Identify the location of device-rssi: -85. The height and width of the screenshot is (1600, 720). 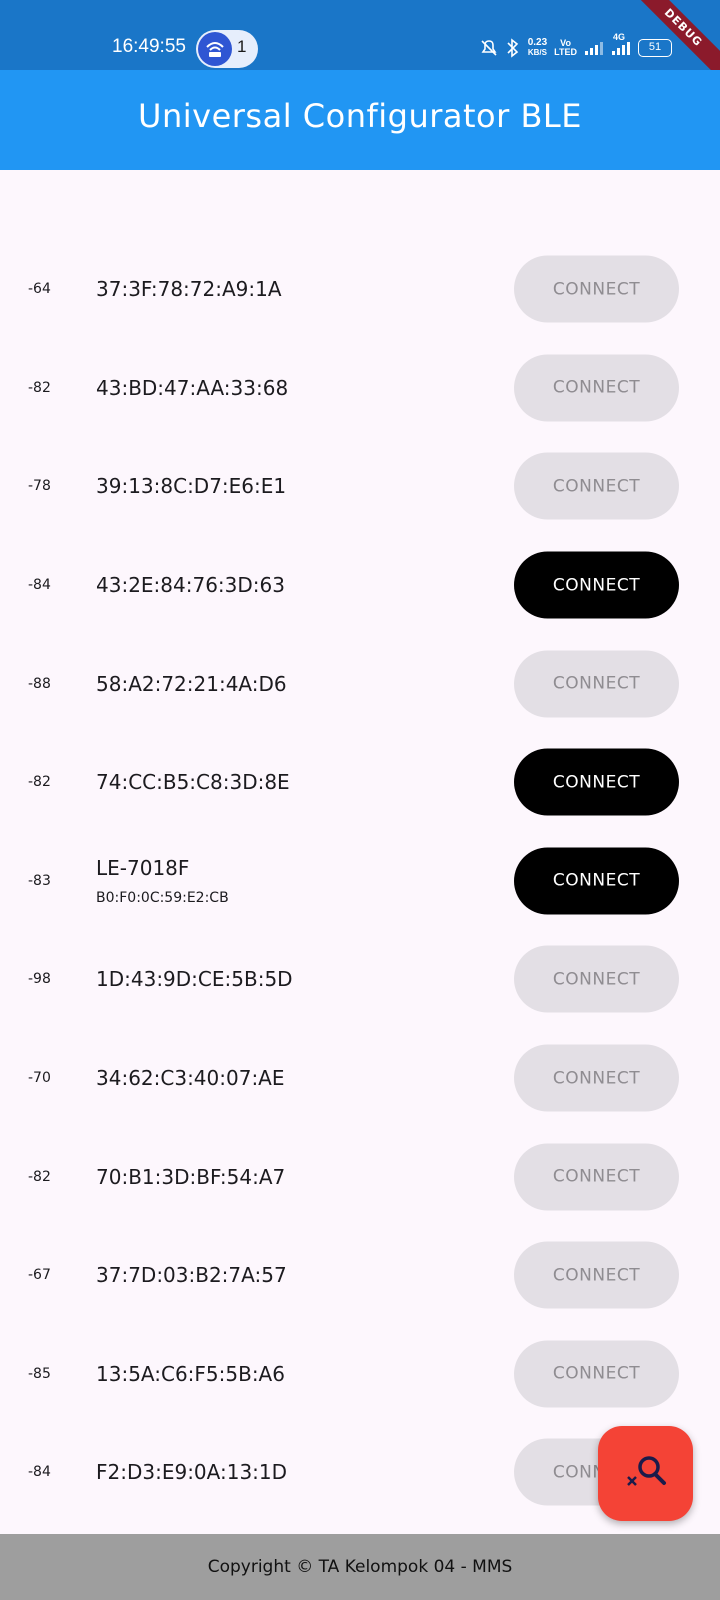
(39, 1373).